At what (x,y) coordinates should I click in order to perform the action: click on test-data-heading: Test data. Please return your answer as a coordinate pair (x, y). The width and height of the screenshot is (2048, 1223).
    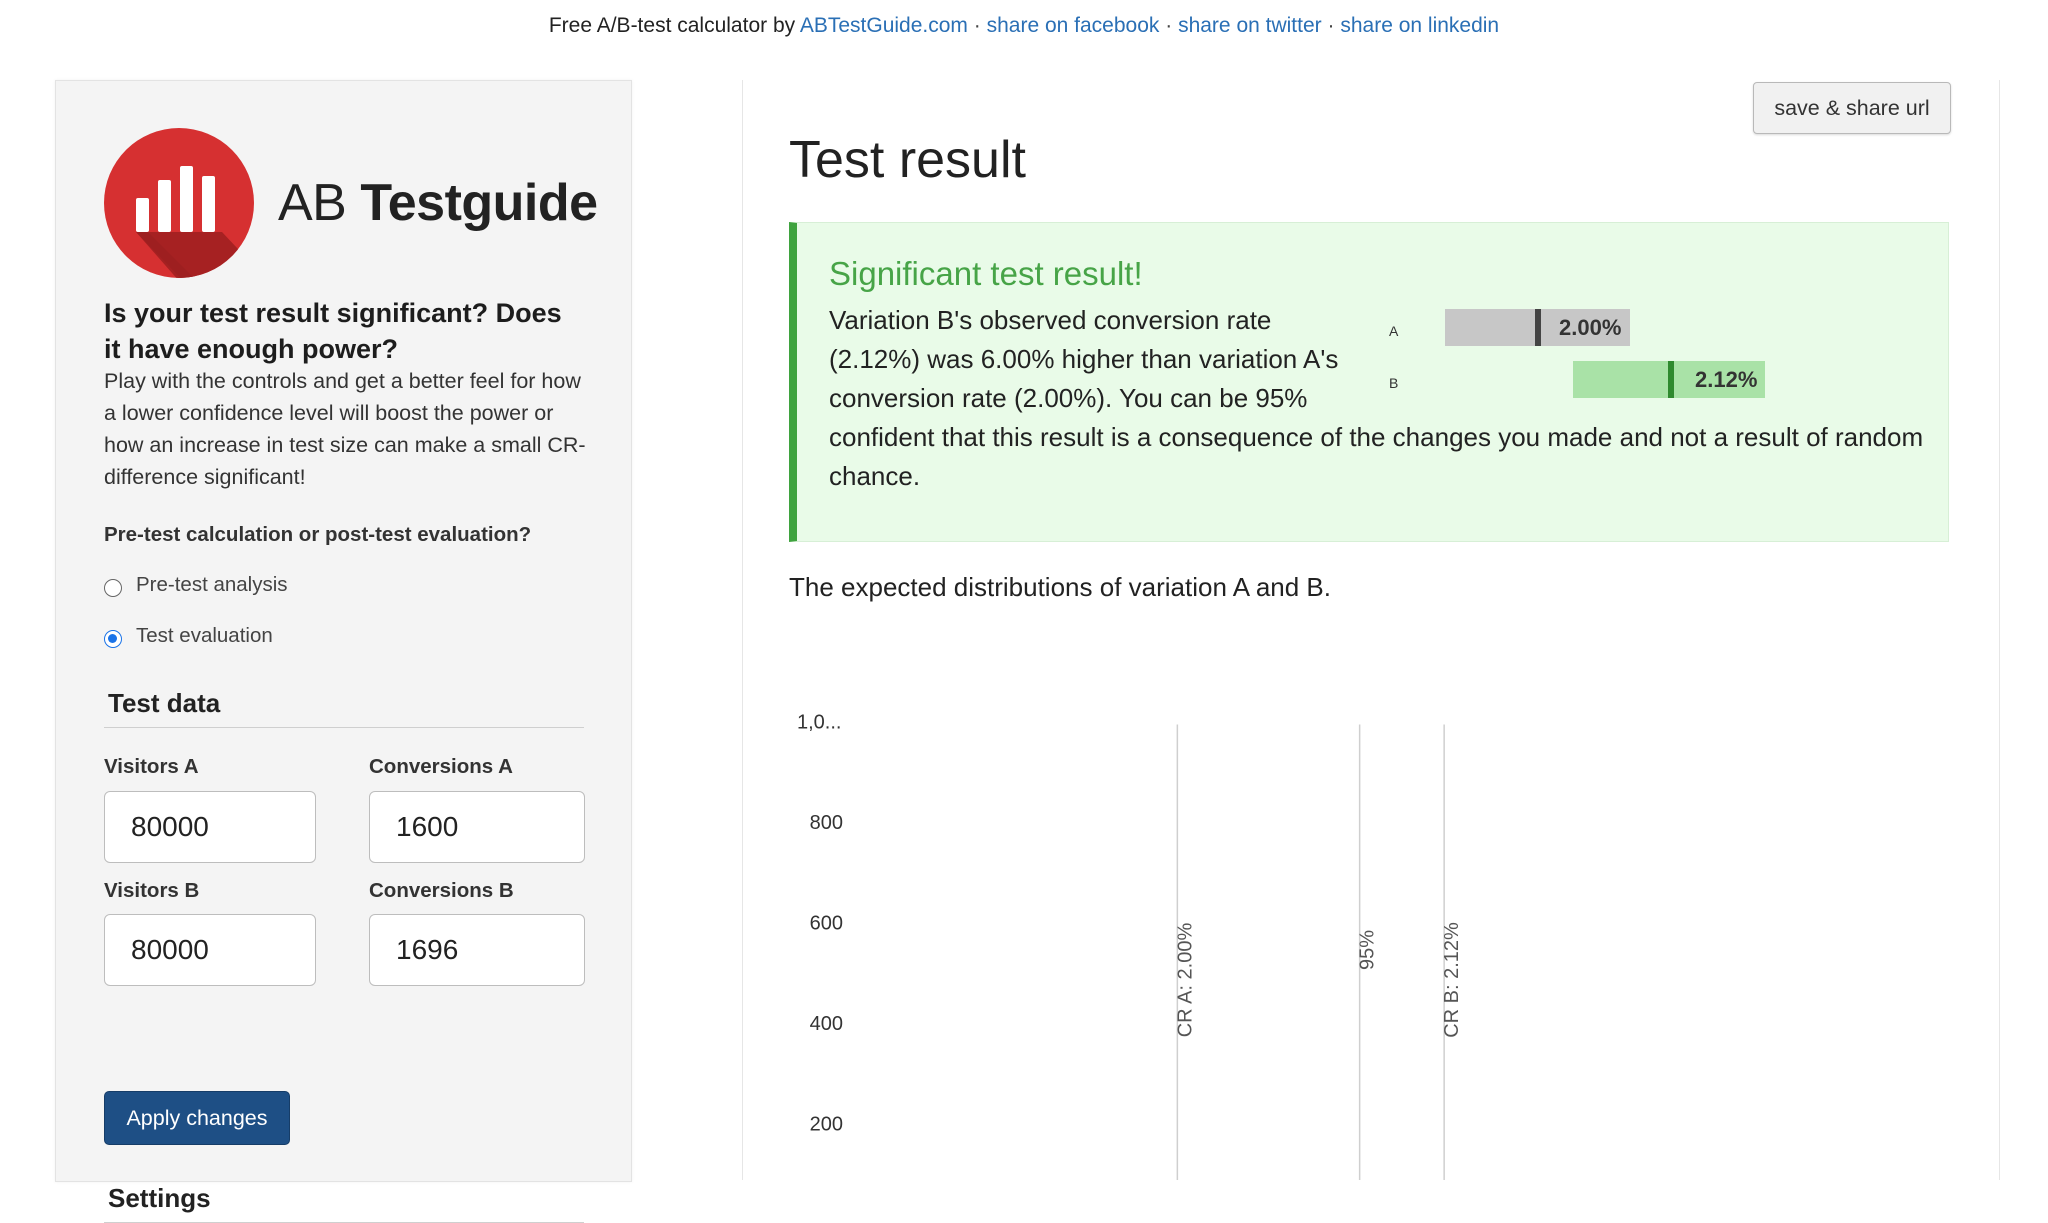
    Looking at the image, I should click on (164, 703).